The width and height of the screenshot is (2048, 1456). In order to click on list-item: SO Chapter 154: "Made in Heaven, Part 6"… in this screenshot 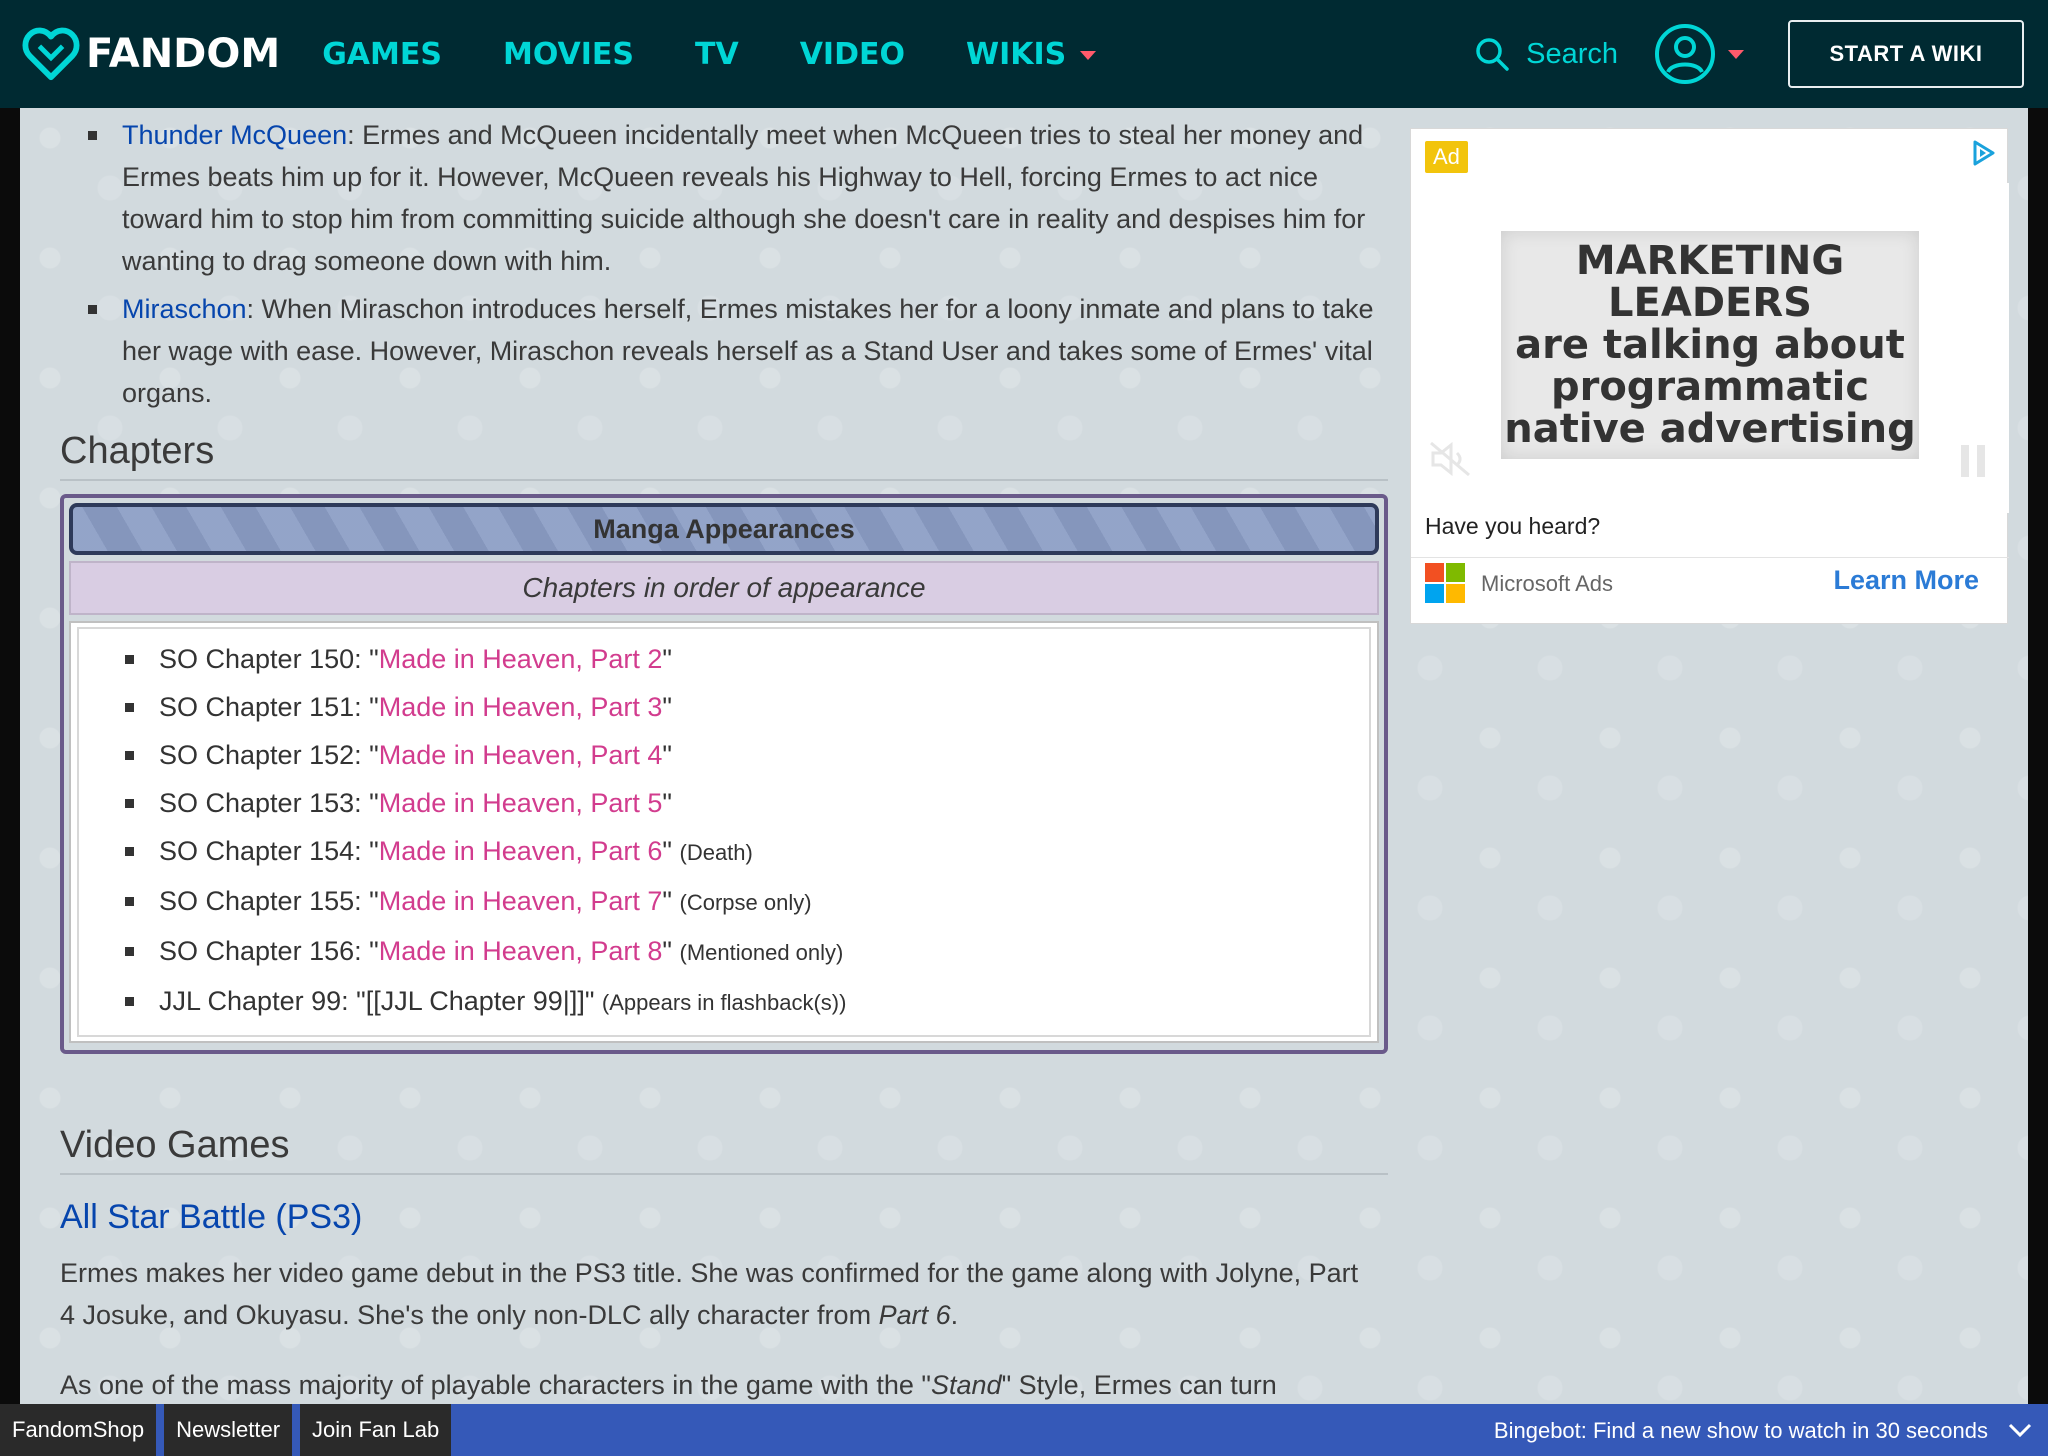, I will do `click(724, 852)`.